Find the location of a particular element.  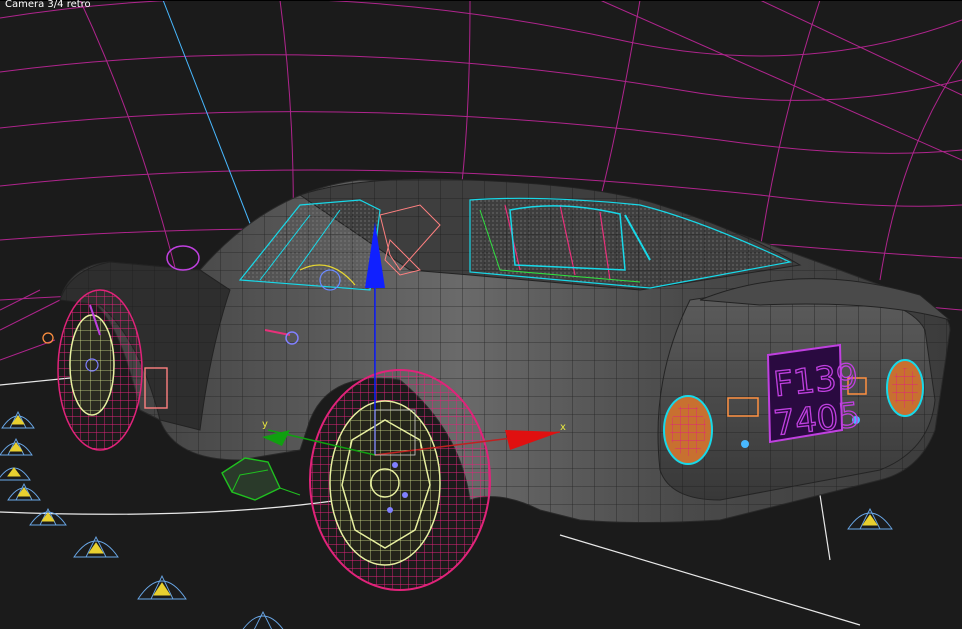

license-plate: F139 7405 is located at coordinates (814, 394).